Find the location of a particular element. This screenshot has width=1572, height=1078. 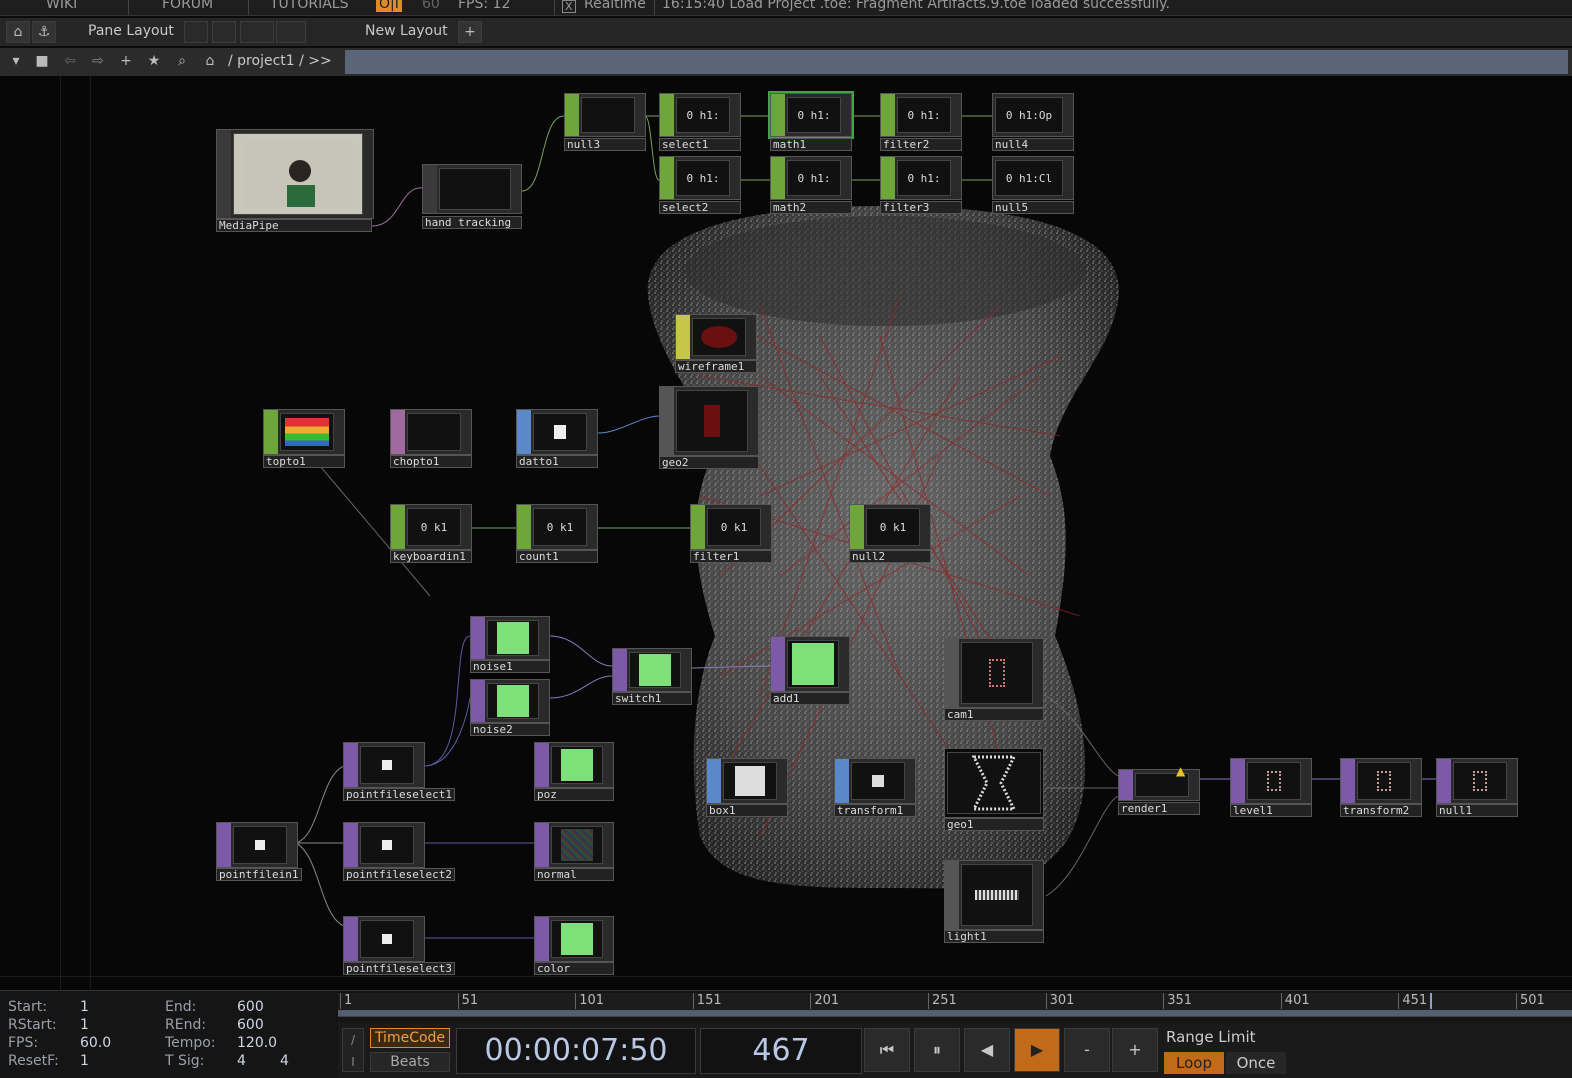

beats-toggle: Beats is located at coordinates (410, 1062).